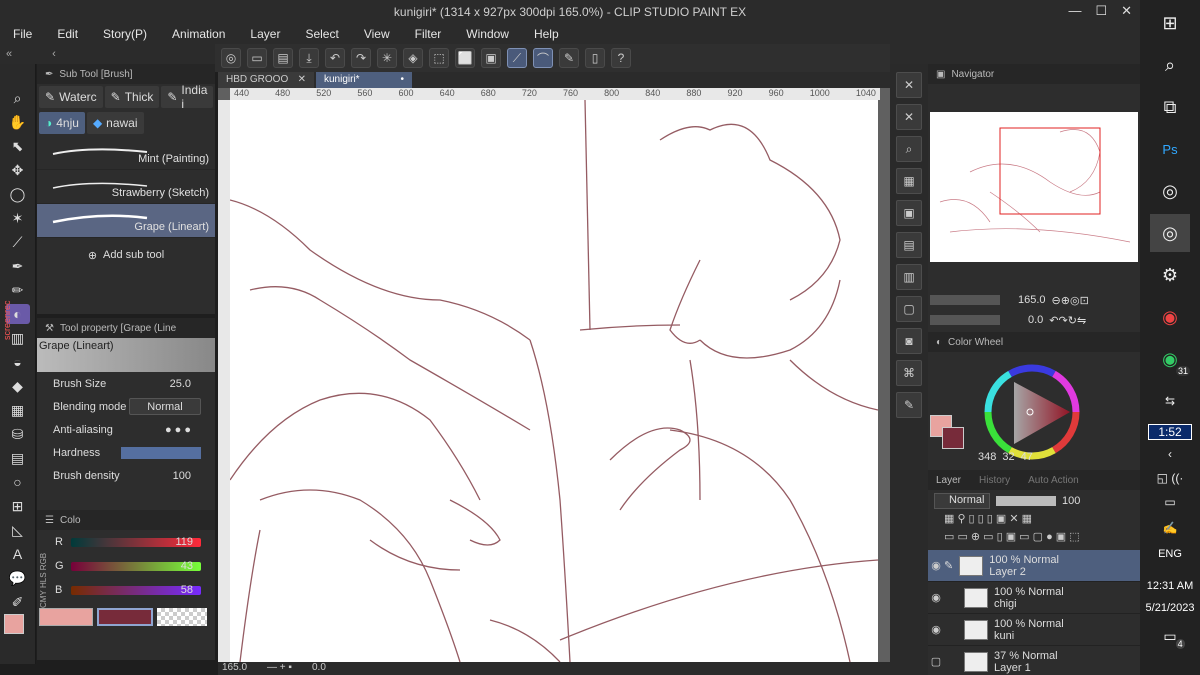 This screenshot has width=1200, height=675. I want to click on layer-blend-select: Normal, so click(962, 501).